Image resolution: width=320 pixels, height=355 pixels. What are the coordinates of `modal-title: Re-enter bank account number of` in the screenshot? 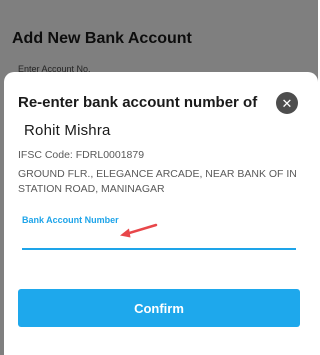 It's located at (138, 102).